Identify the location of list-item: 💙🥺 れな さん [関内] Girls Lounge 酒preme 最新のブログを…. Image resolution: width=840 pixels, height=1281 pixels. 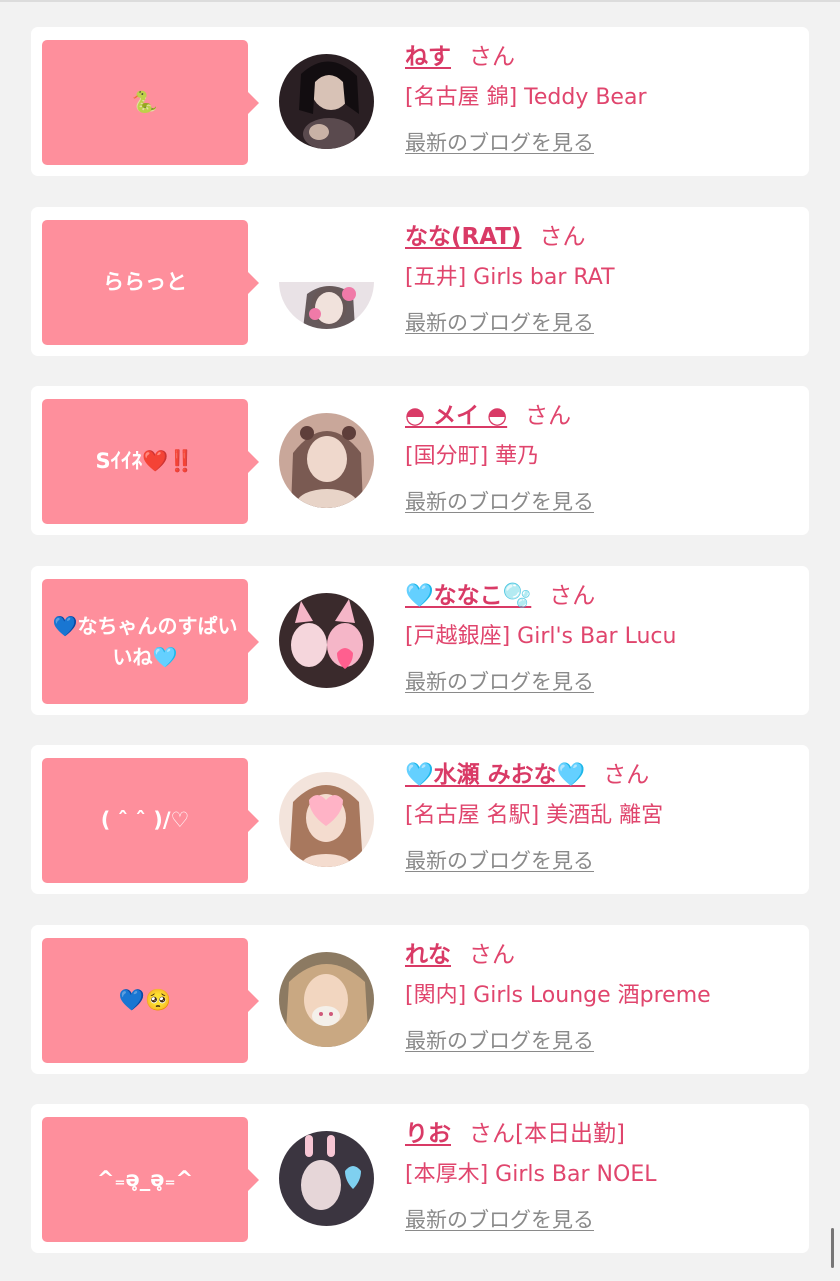
(420, 999).